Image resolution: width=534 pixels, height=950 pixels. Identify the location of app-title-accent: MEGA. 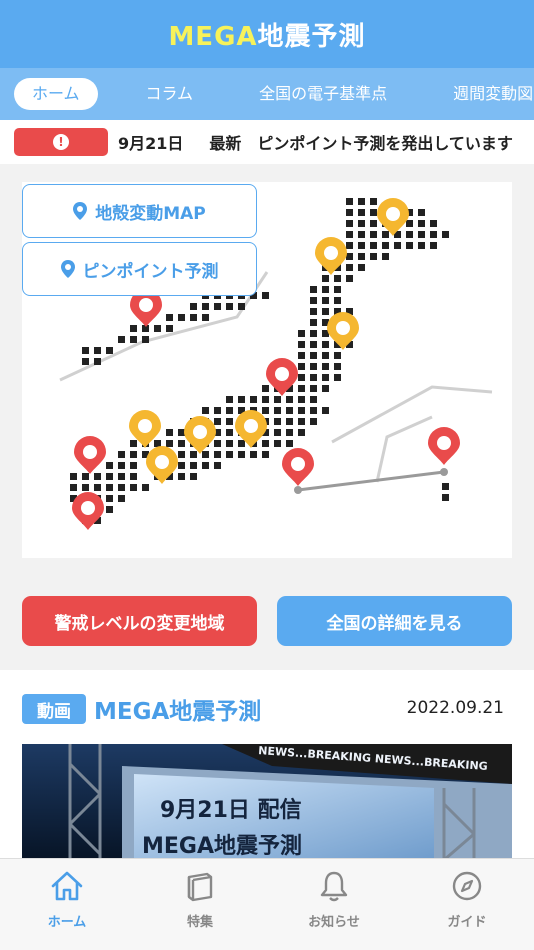
(213, 36).